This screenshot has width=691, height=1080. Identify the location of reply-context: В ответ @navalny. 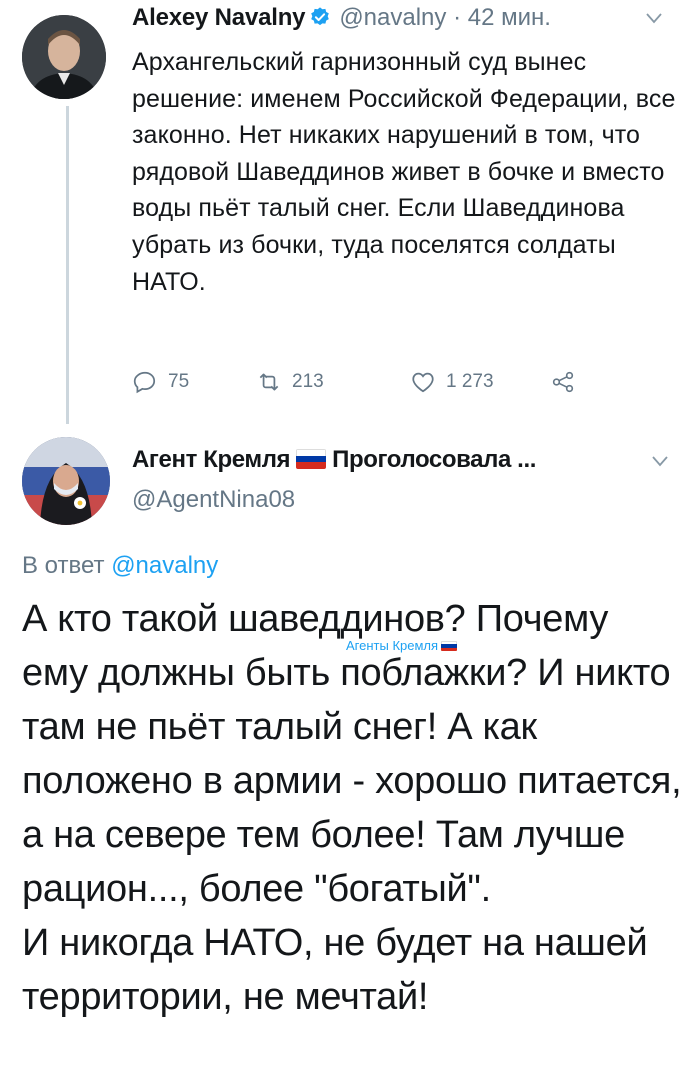
(120, 566).